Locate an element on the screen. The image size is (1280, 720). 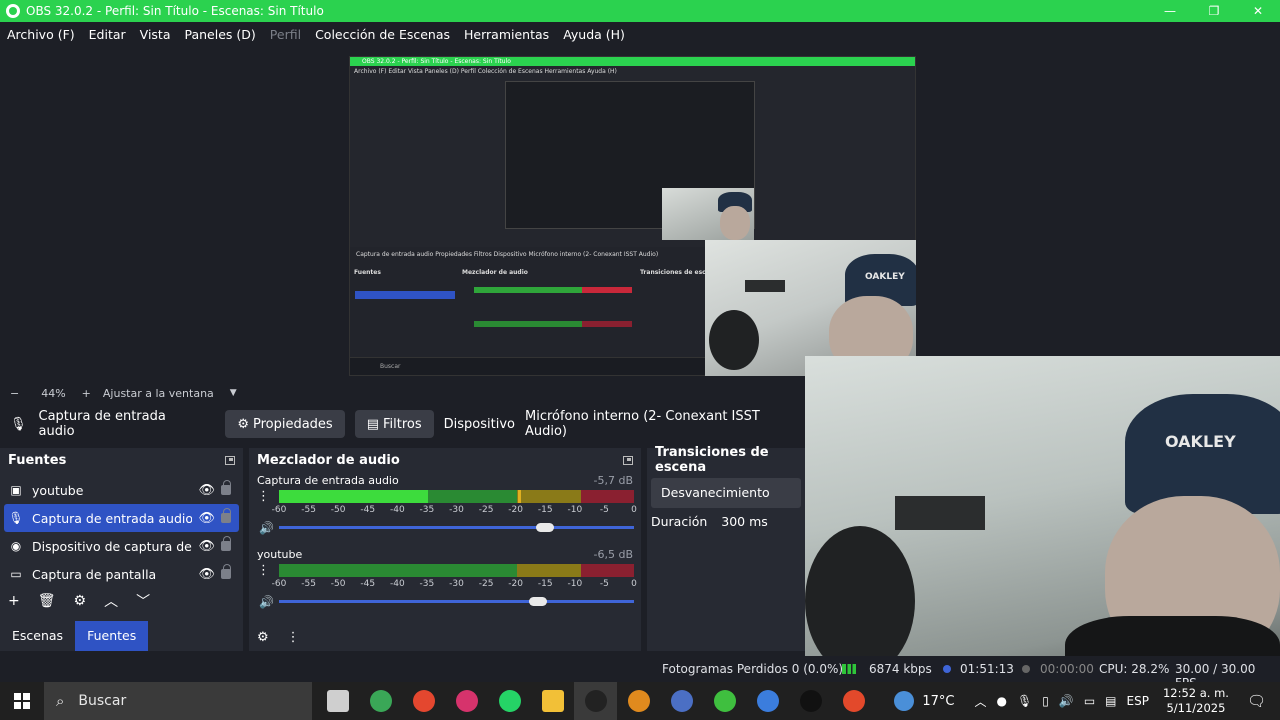
app-blue-icon is located at coordinates (681, 701).